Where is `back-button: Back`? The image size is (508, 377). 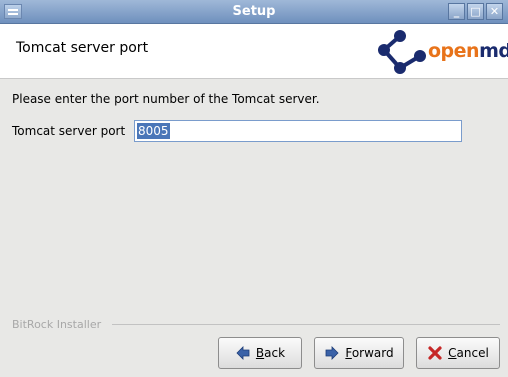 back-button: Back is located at coordinates (260, 353).